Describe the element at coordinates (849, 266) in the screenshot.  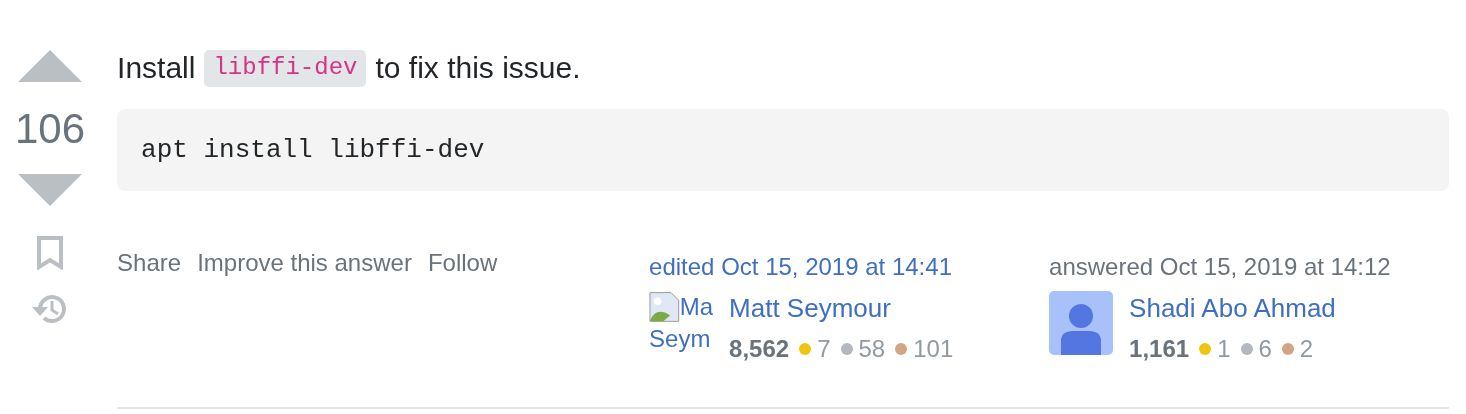
I see `post-timestamp: edited Oct 15, 2019 at 14:41` at that location.